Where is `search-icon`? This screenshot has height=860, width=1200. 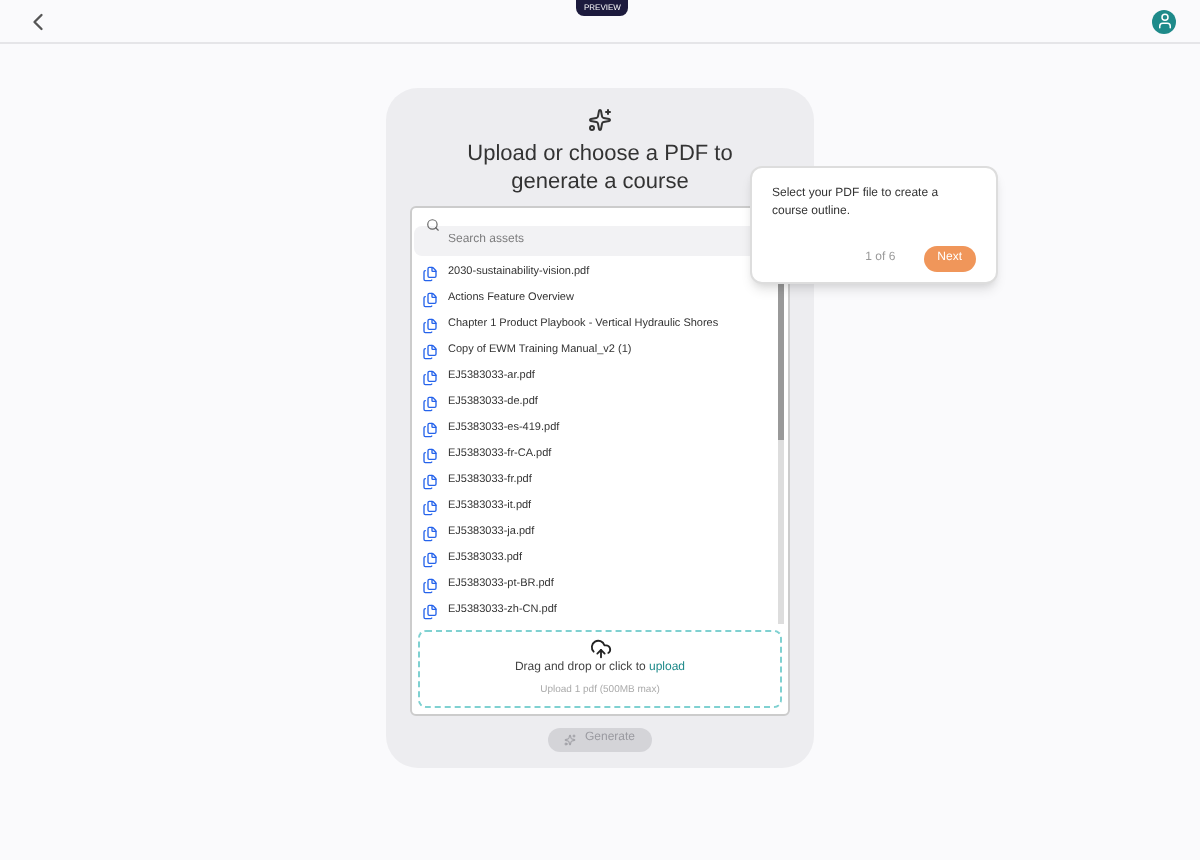
search-icon is located at coordinates (433, 225).